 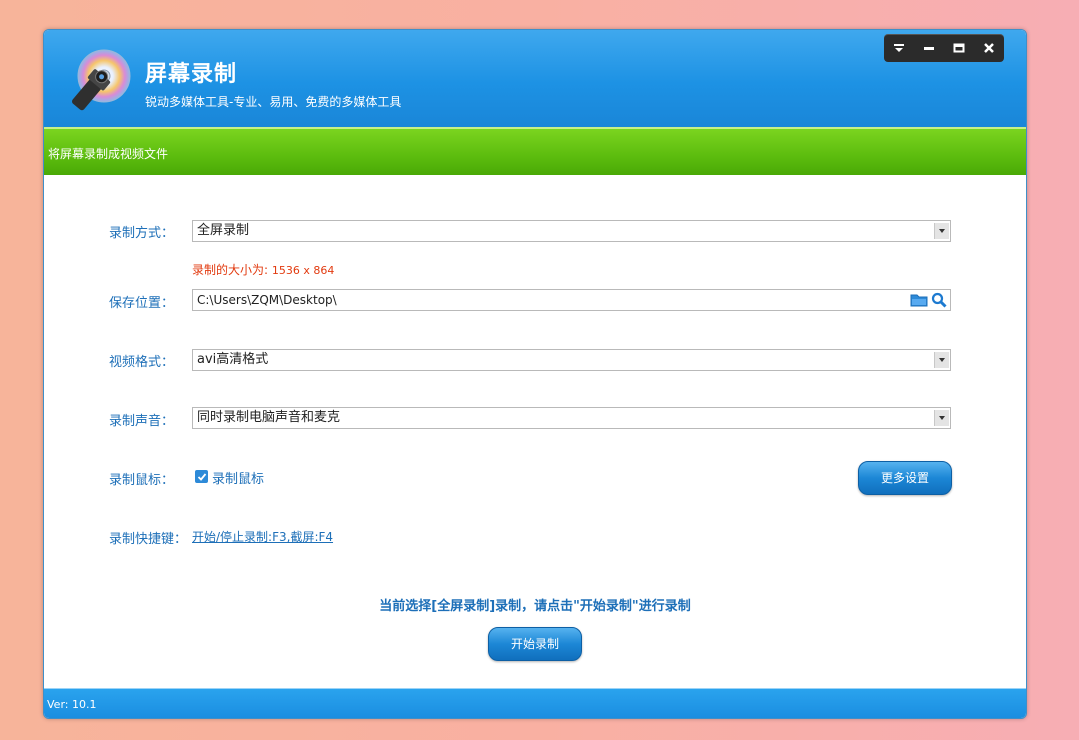 What do you see at coordinates (267, 300) in the screenshot?
I see `save-path-value: C:\Users\ZQM\Desktop\` at bounding box center [267, 300].